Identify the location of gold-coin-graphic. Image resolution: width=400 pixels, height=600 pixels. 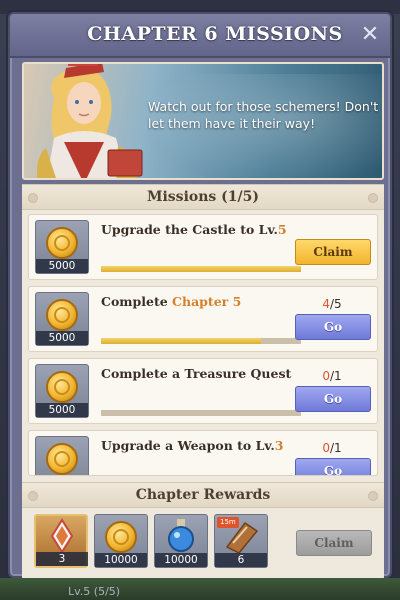
(121, 537).